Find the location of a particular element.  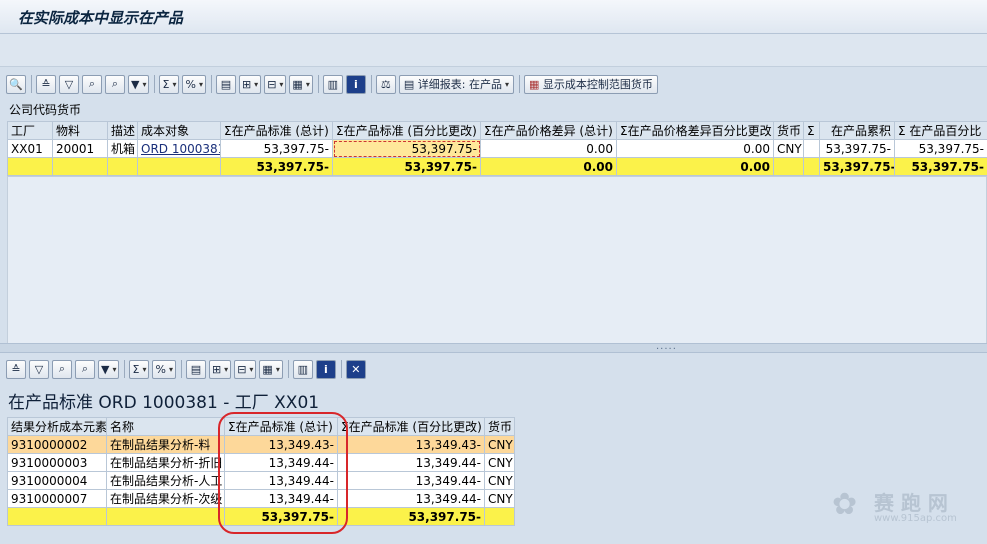

watermark-logo: ✿ 赛 跑 网 www.915ap.com is located at coordinates (907, 509).